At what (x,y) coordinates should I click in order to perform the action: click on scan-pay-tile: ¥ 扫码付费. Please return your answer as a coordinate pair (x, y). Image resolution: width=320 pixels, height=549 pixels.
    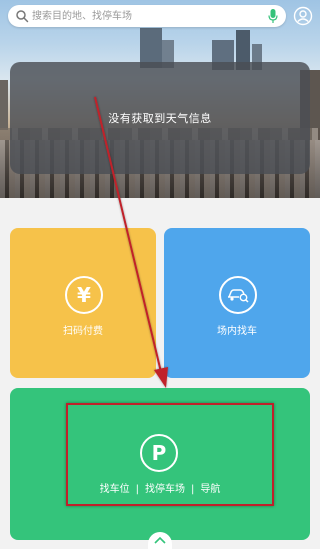
    Looking at the image, I should click on (83, 303).